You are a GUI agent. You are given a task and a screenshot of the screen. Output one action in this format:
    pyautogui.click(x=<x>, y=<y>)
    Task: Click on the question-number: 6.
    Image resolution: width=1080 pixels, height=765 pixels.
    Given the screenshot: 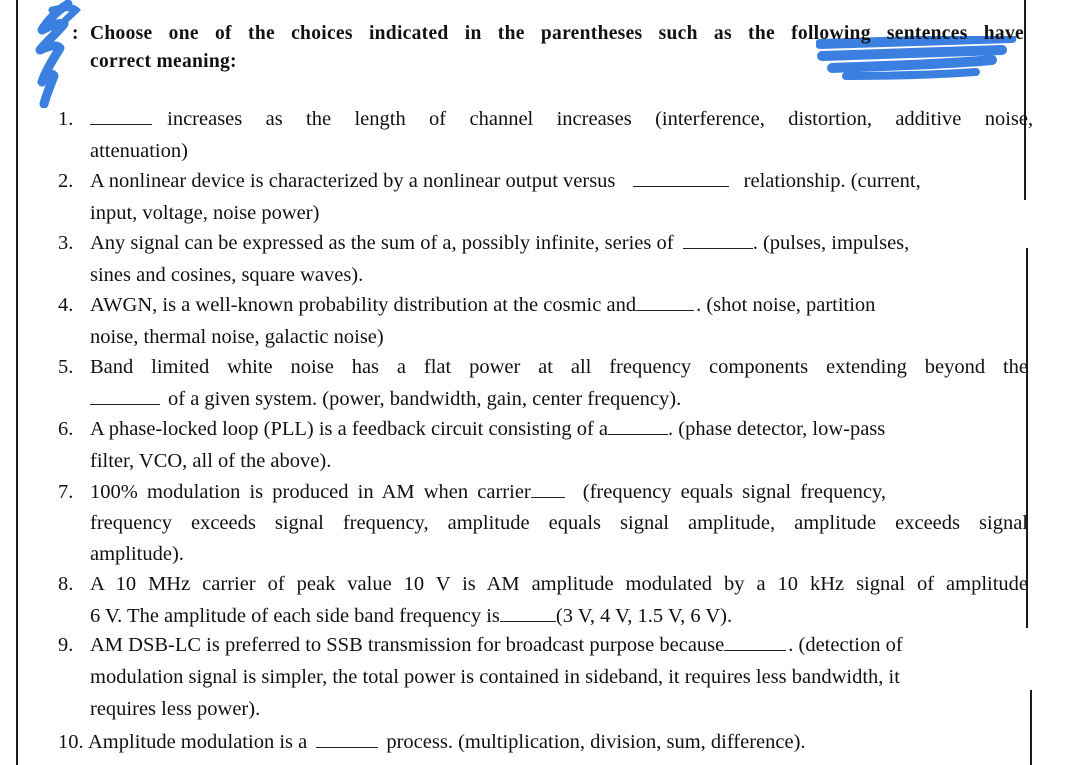 What is the action you would take?
    pyautogui.click(x=66, y=429)
    